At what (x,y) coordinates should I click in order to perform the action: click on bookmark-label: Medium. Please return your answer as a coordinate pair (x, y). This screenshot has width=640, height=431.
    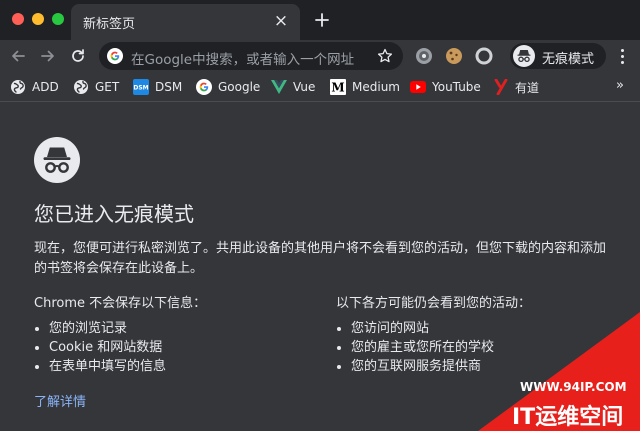
    Looking at the image, I should click on (376, 87).